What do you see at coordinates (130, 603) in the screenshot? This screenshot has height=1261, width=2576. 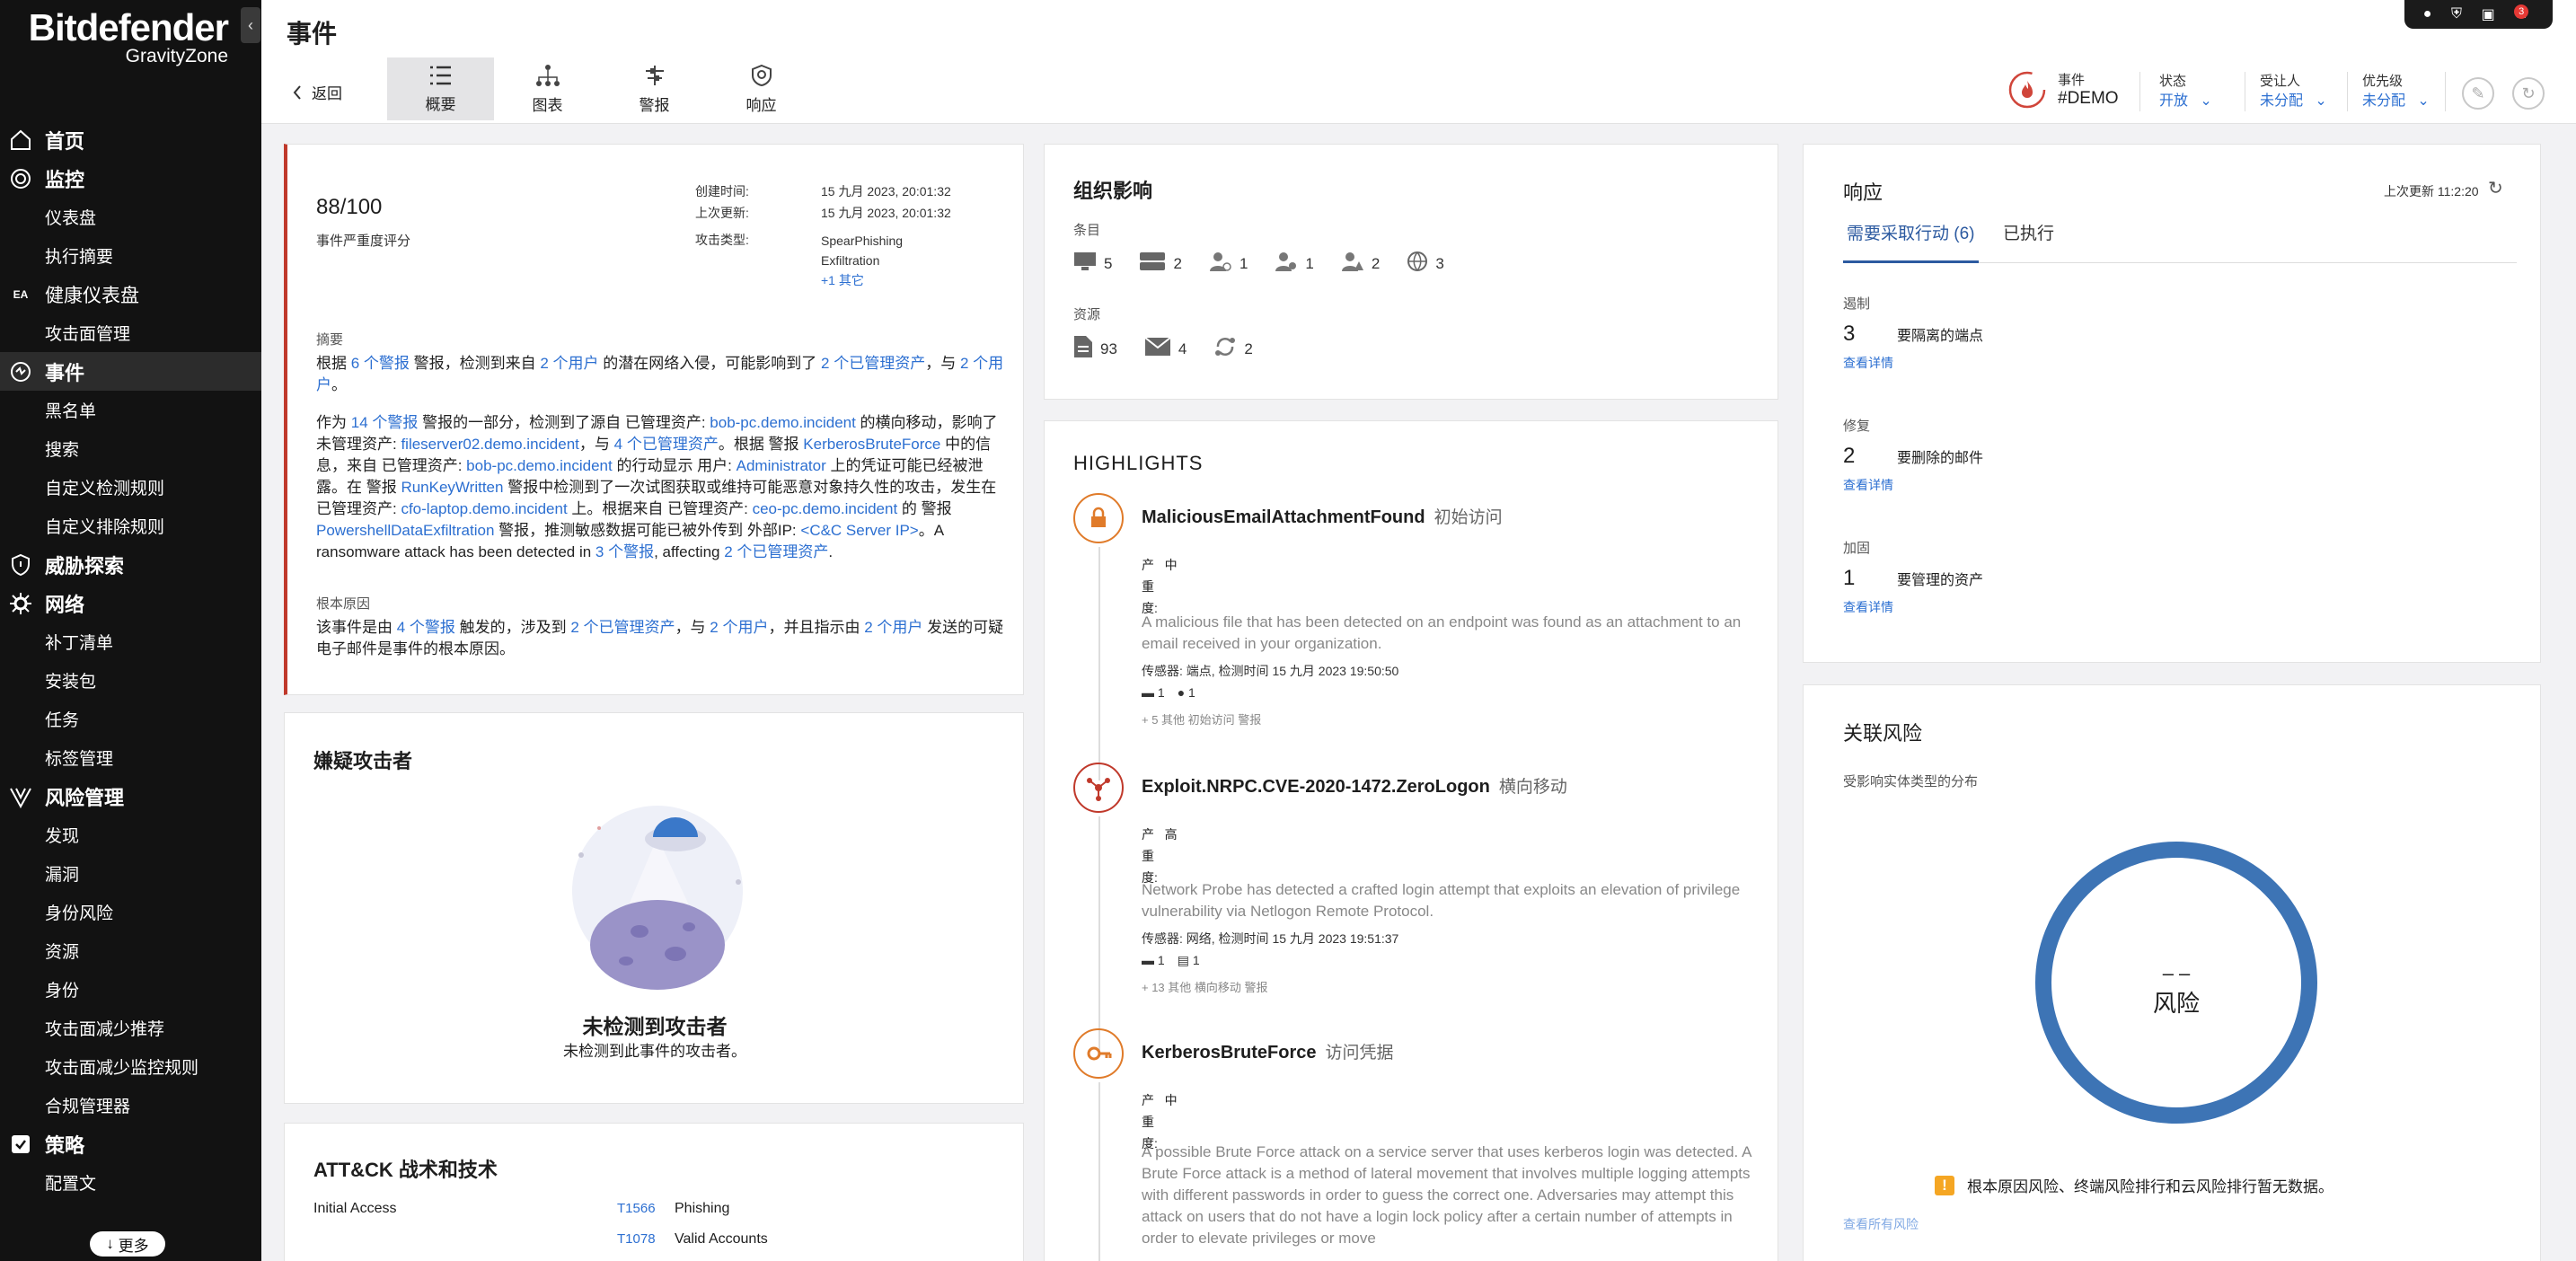 I see `sidebar-item: 网络` at bounding box center [130, 603].